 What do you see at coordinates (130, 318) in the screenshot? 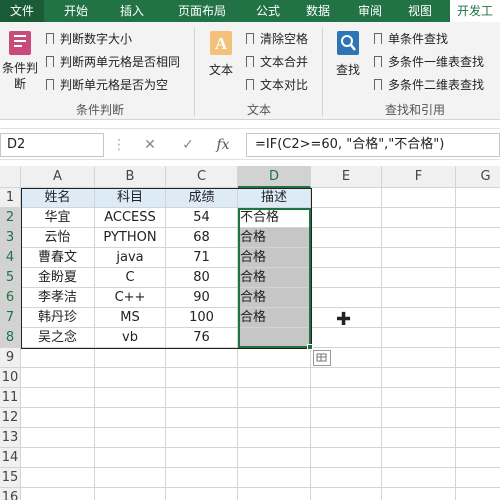
I see `cell-b7: MS` at bounding box center [130, 318].